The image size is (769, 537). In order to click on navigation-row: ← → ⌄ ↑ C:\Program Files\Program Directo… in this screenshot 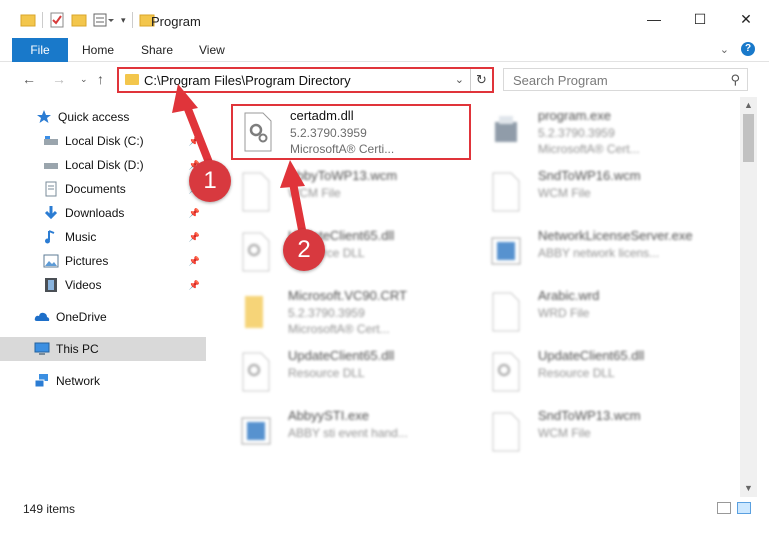, I will do `click(384, 80)`.